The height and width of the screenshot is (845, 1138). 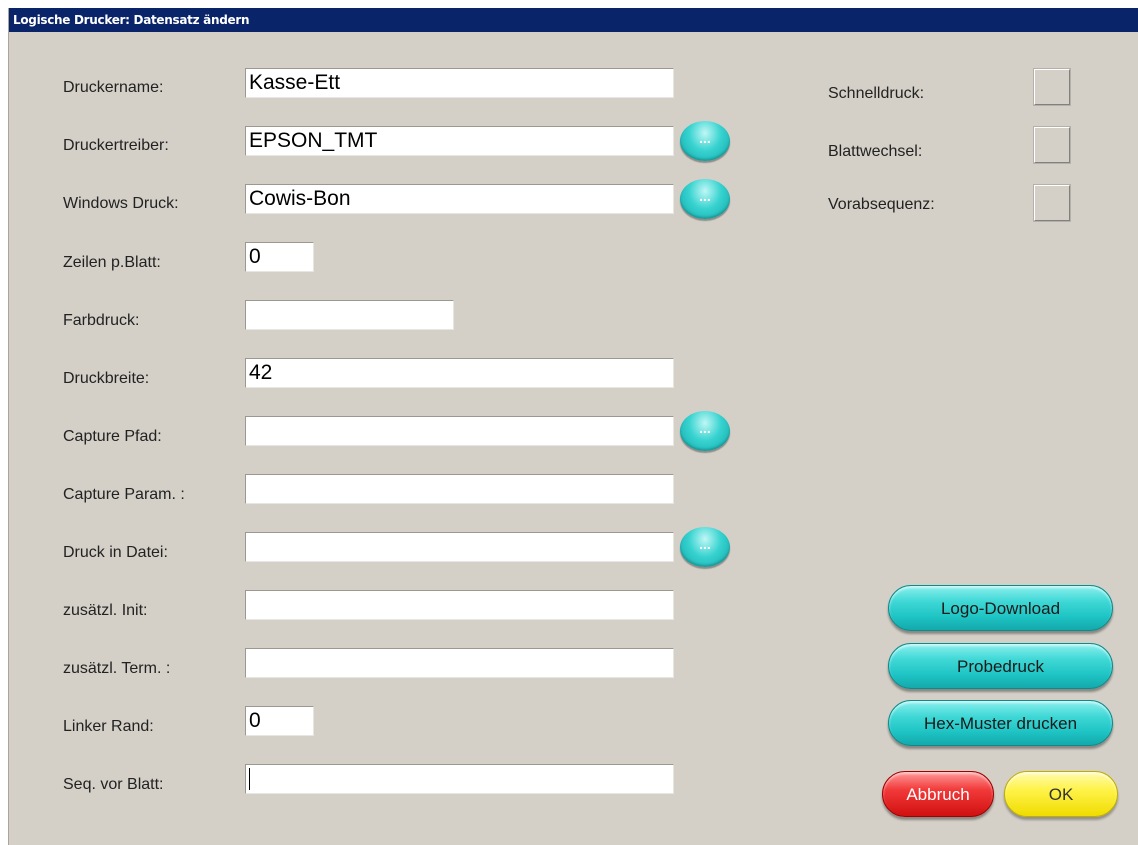 I want to click on schnelldruck-checkbox, so click(x=1052, y=87).